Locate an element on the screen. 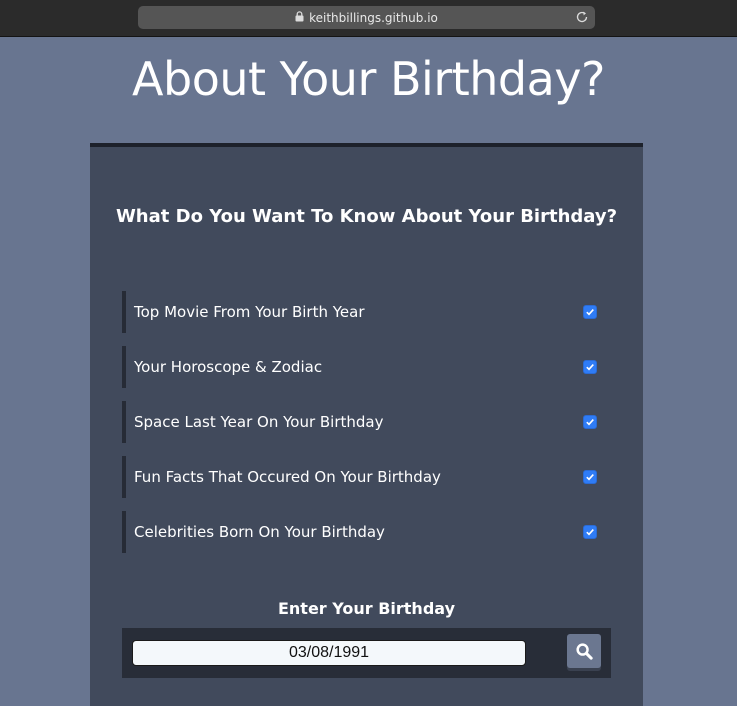 Image resolution: width=737 pixels, height=706 pixels. address-bar: keithbillings.github.io is located at coordinates (366, 17).